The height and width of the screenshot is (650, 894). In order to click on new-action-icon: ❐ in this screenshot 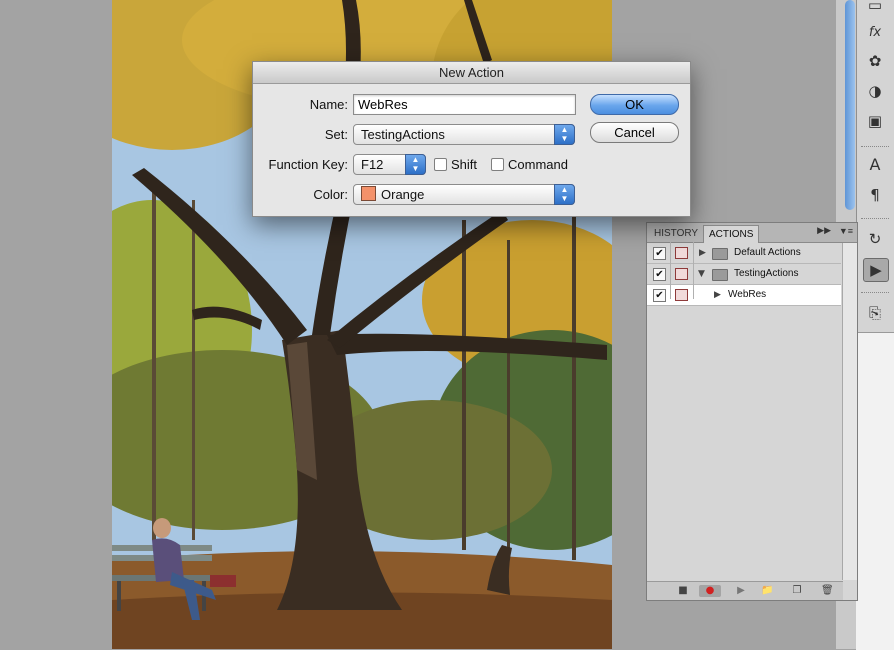, I will do `click(797, 591)`.